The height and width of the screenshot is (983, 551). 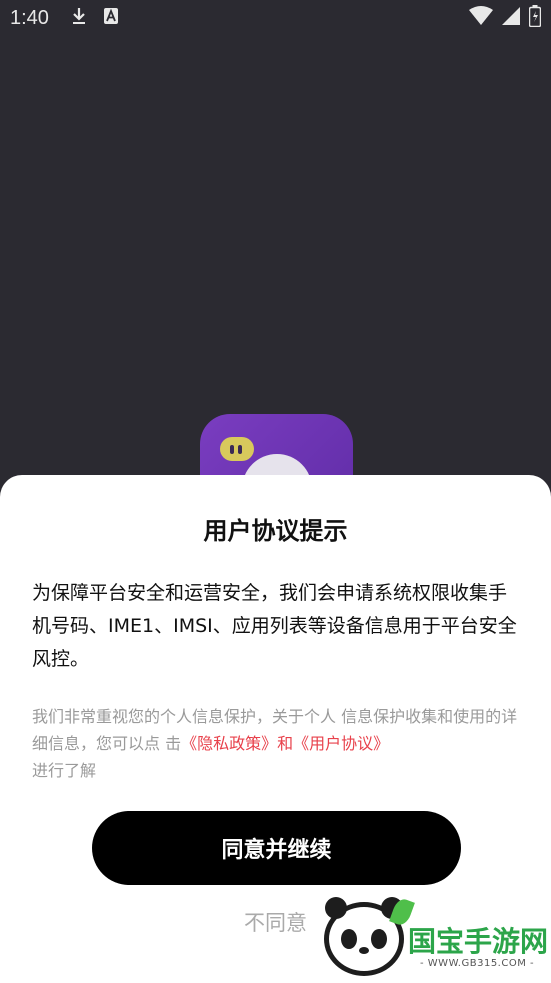 I want to click on wifi-icon, so click(x=481, y=18).